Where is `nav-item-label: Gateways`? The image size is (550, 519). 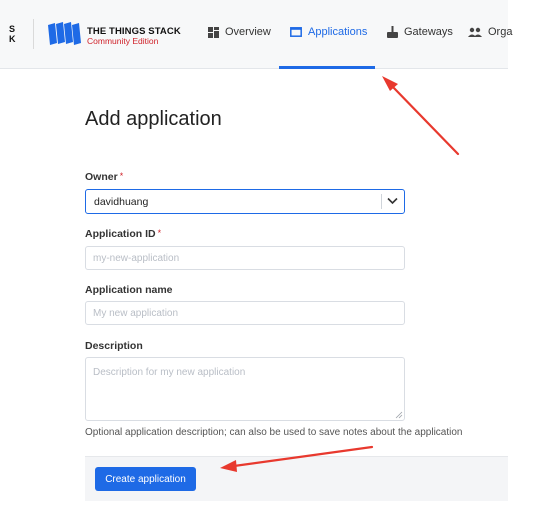
nav-item-label: Gateways is located at coordinates (428, 32).